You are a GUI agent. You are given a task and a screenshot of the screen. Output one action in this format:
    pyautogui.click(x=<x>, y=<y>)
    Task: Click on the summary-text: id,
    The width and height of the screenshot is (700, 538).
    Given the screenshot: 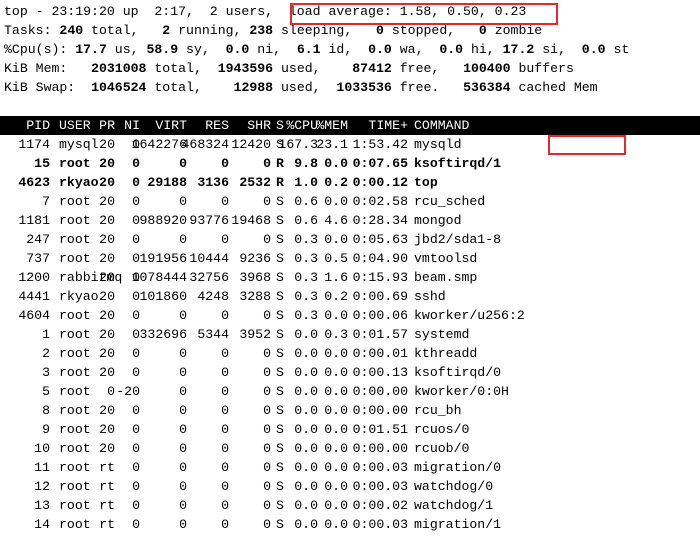 What is the action you would take?
    pyautogui.click(x=344, y=49)
    